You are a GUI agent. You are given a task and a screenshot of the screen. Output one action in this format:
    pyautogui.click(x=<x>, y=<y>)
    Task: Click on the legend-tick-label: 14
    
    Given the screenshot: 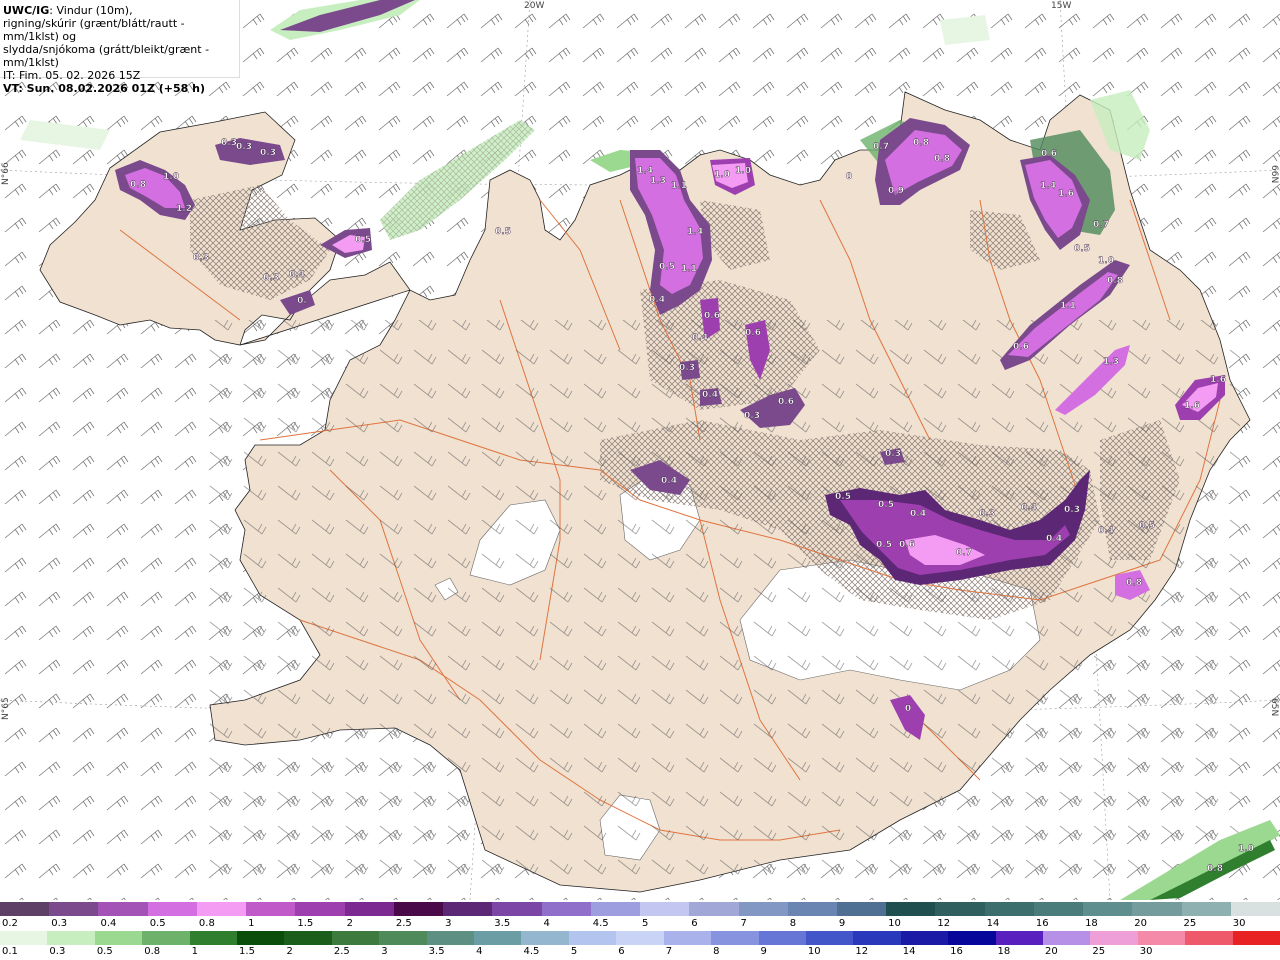 What is the action you would take?
    pyautogui.click(x=993, y=923)
    